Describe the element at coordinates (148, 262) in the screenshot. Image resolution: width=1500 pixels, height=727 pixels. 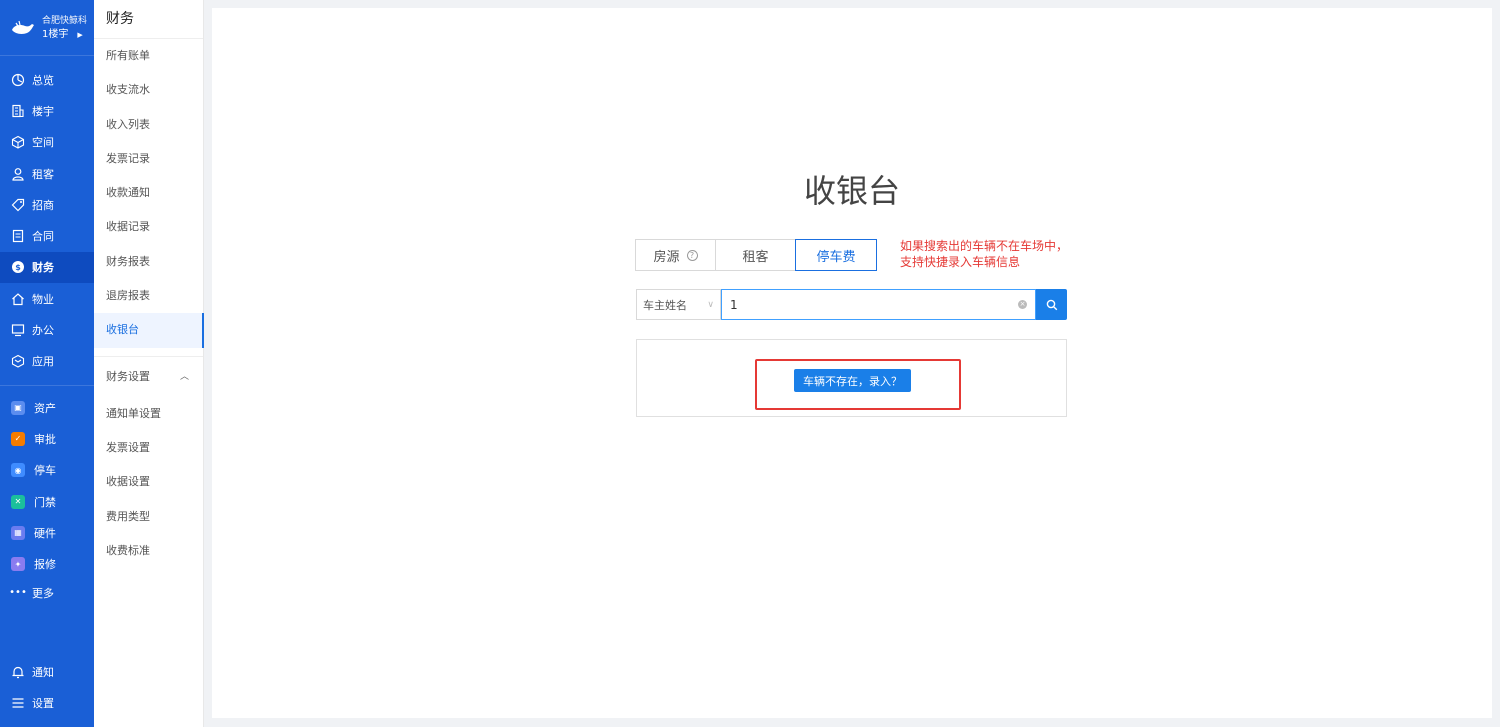
I see `submenu-item-financial-report: 财务报表` at that location.